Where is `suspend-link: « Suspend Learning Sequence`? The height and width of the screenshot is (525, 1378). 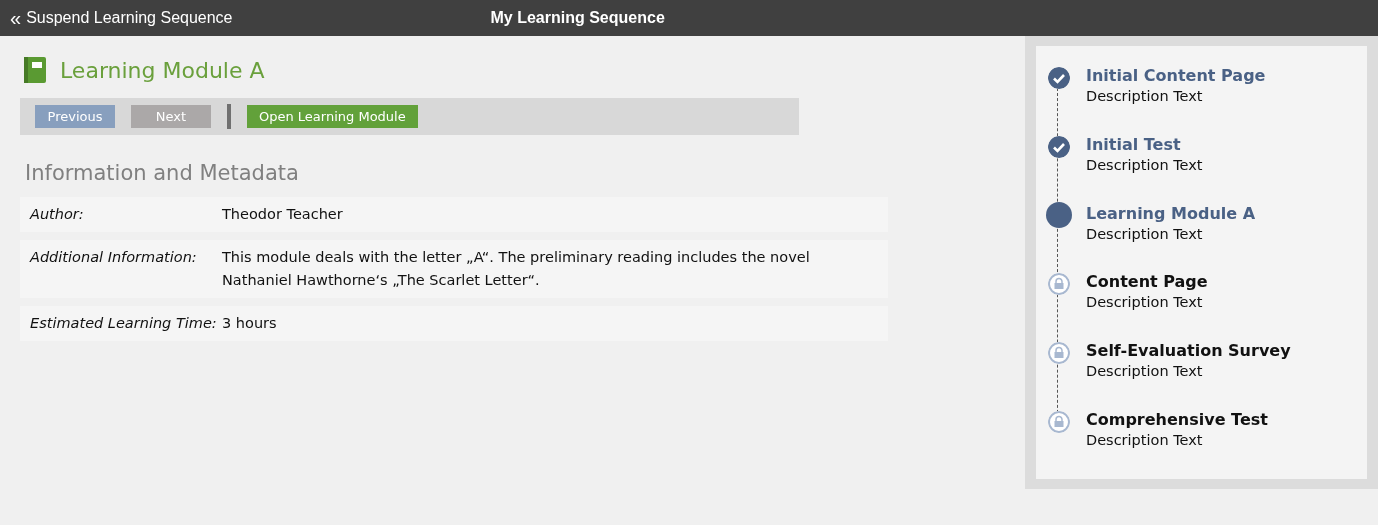 suspend-link: « Suspend Learning Sequence is located at coordinates (121, 18).